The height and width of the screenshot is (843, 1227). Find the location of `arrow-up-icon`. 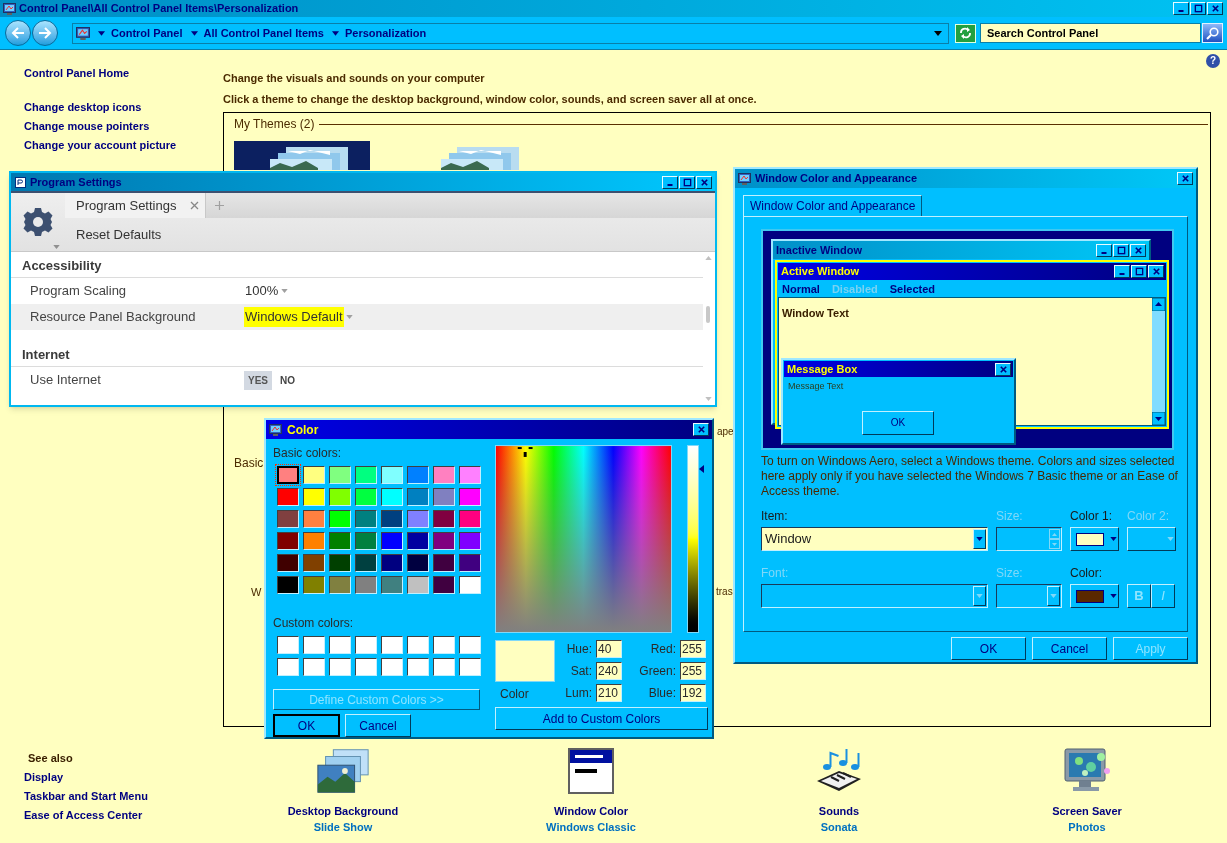

arrow-up-icon is located at coordinates (1158, 304).